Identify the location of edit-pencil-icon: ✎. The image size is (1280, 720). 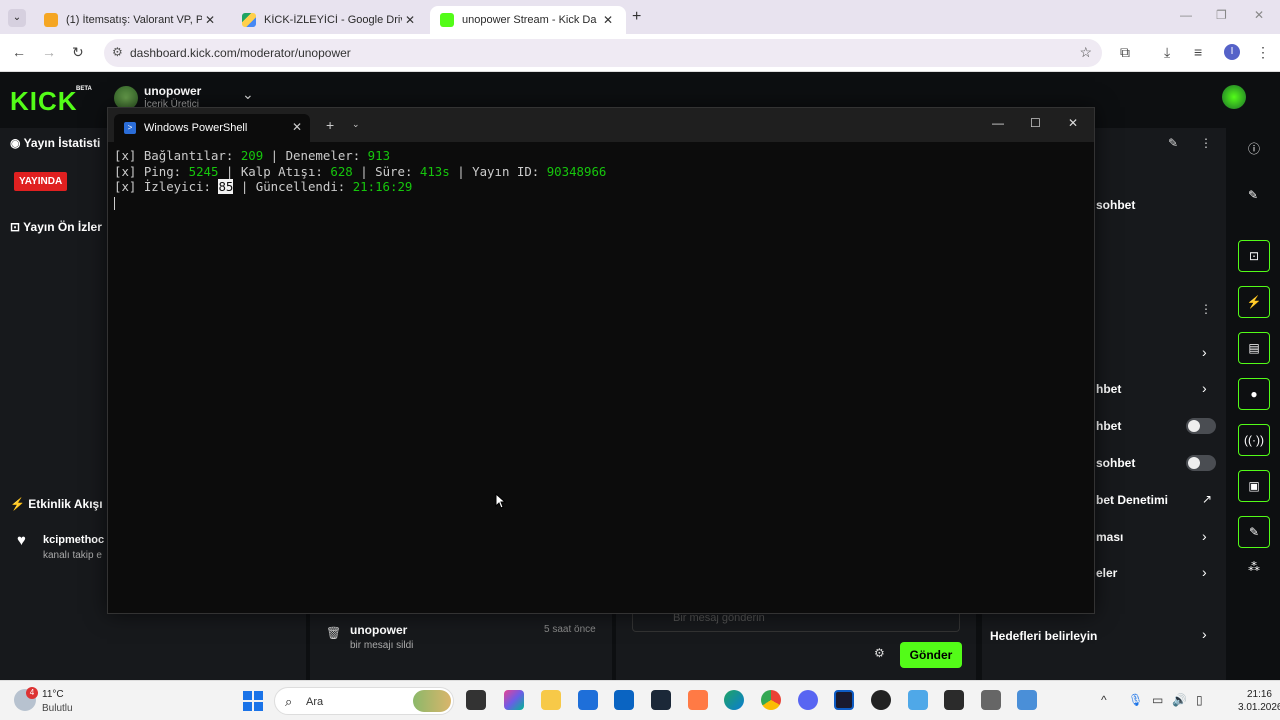
(1173, 143).